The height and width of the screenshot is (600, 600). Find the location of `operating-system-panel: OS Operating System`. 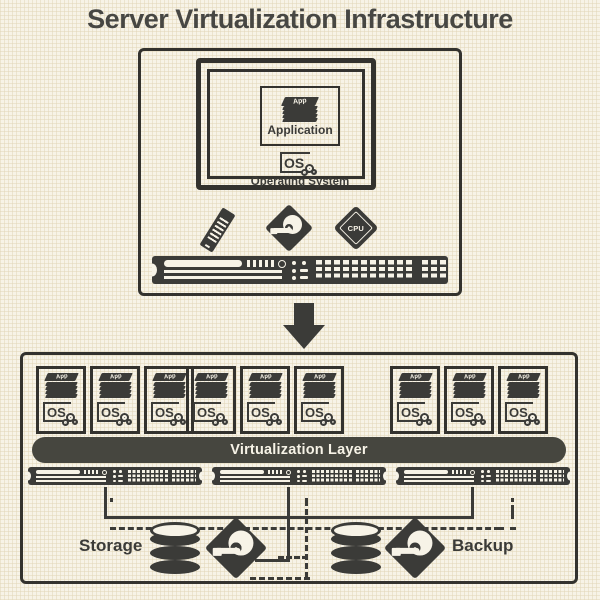

operating-system-panel: OS Operating System is located at coordinates (300, 170).